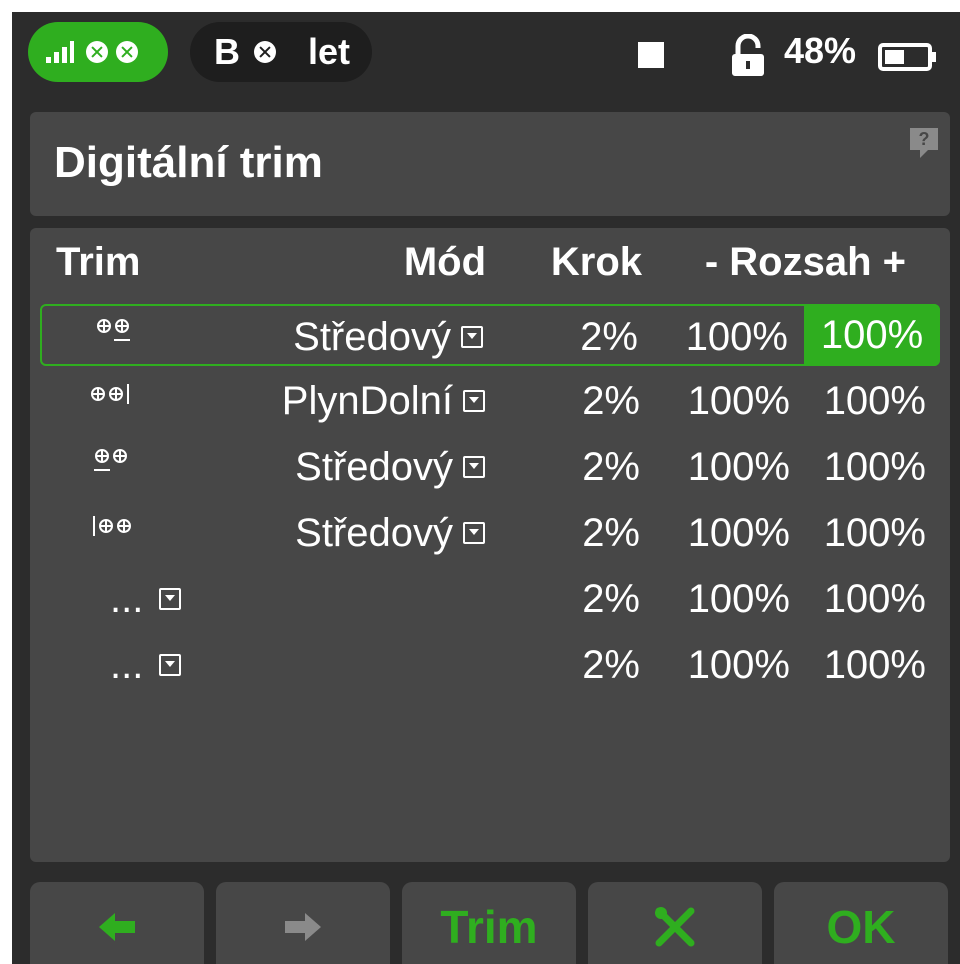  What do you see at coordinates (907, 57) in the screenshot?
I see `battery-icon` at bounding box center [907, 57].